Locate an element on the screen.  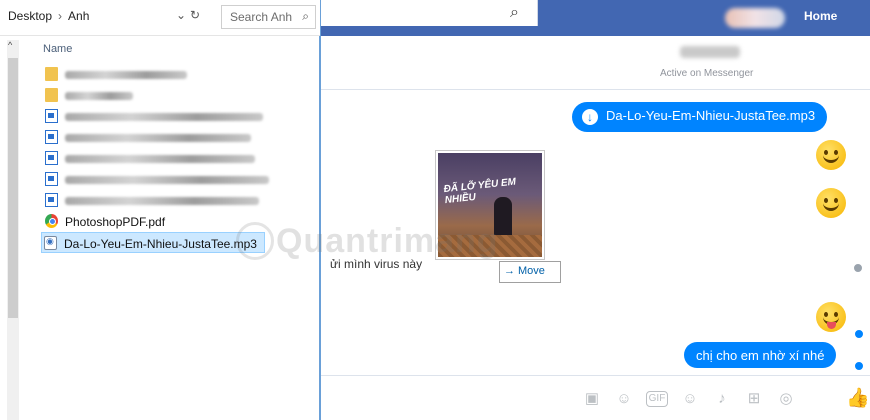
move-label: Move is located at coordinates (531, 271).